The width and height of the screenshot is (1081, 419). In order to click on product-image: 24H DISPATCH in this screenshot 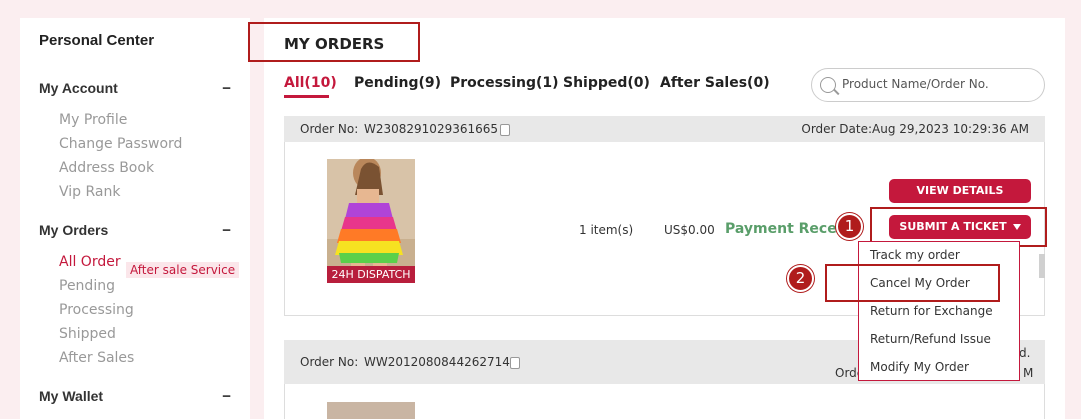, I will do `click(371, 221)`.